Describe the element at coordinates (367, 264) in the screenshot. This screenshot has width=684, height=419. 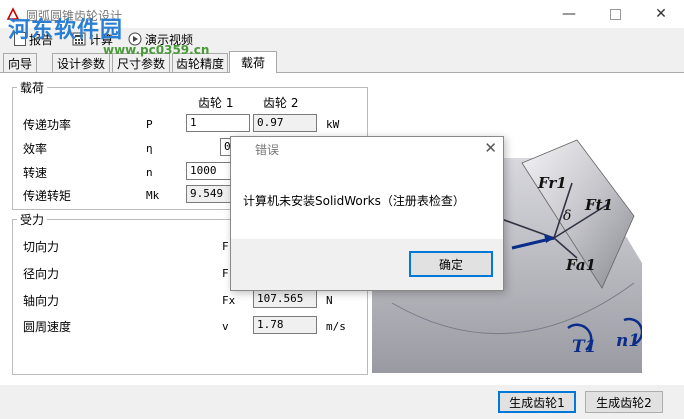
I see `error-dialog-footer: 确定` at that location.